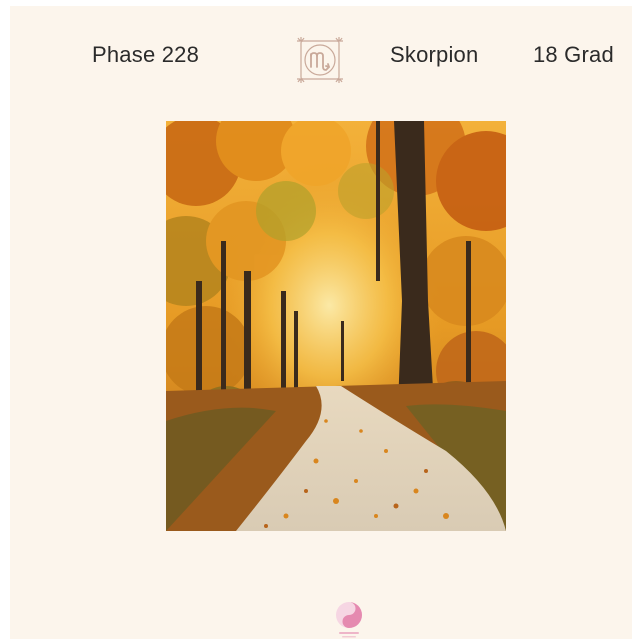  I want to click on scorpio-emblem-icon, so click(320, 60).